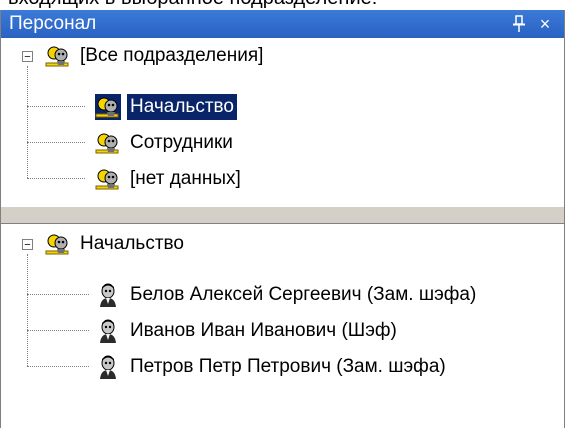 The image size is (565, 428). Describe the element at coordinates (185, 178) in the screenshot. I see `tree-item-label: [нет данных]` at that location.